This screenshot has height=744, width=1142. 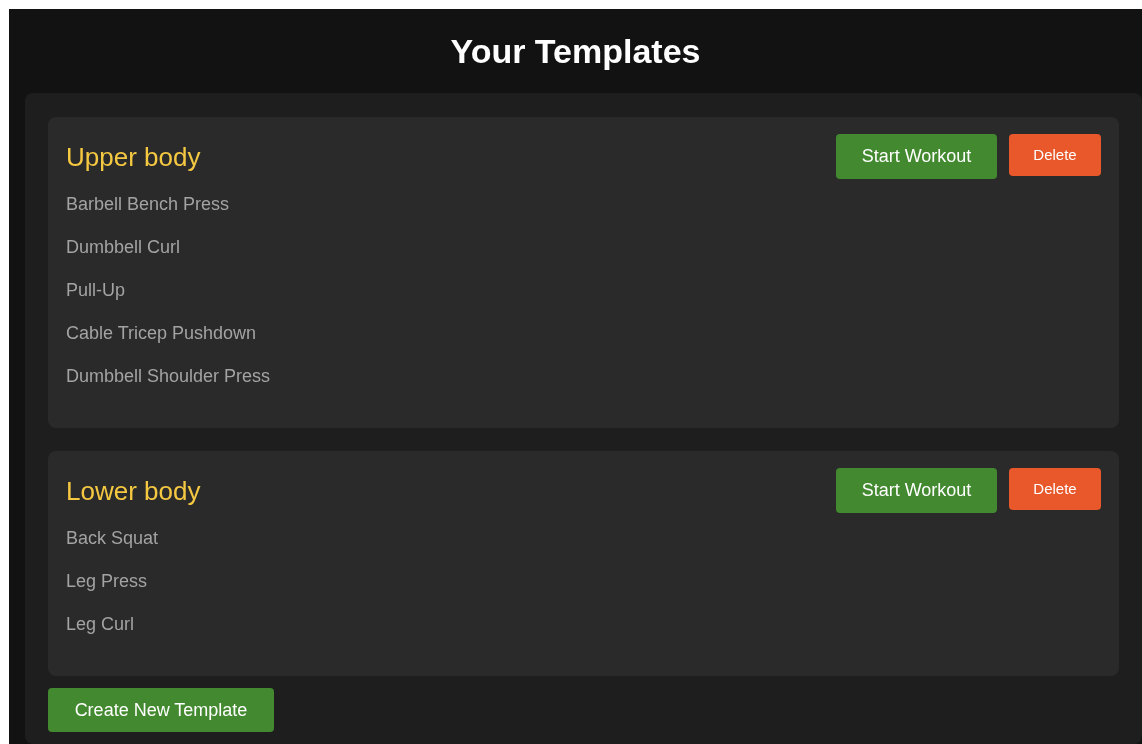 What do you see at coordinates (100, 624) in the screenshot?
I see `exercise-name: Leg Curl` at bounding box center [100, 624].